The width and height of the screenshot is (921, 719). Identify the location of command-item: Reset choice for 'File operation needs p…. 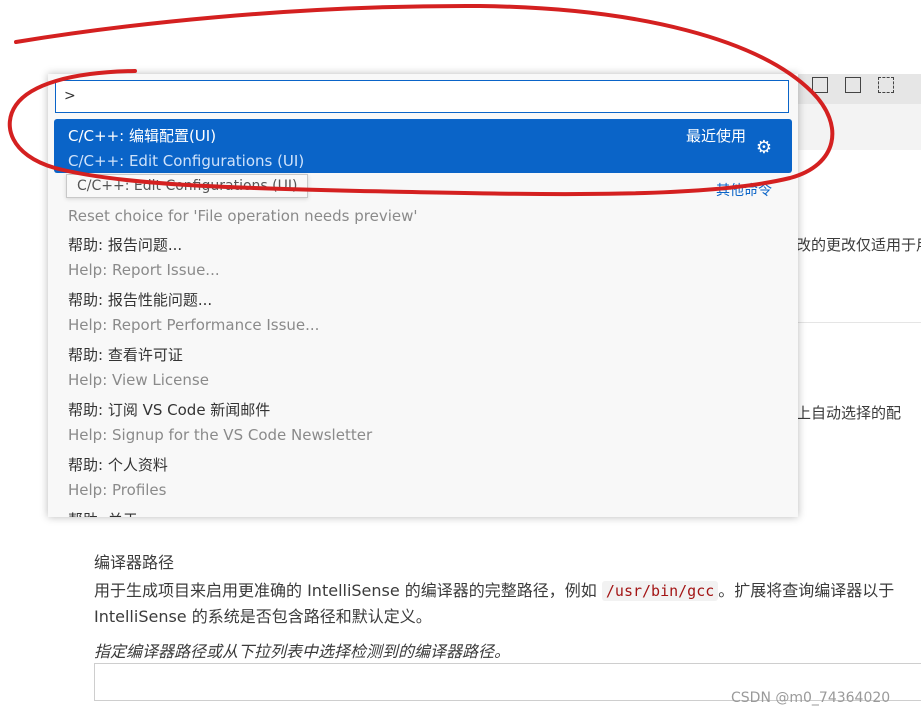
(243, 216).